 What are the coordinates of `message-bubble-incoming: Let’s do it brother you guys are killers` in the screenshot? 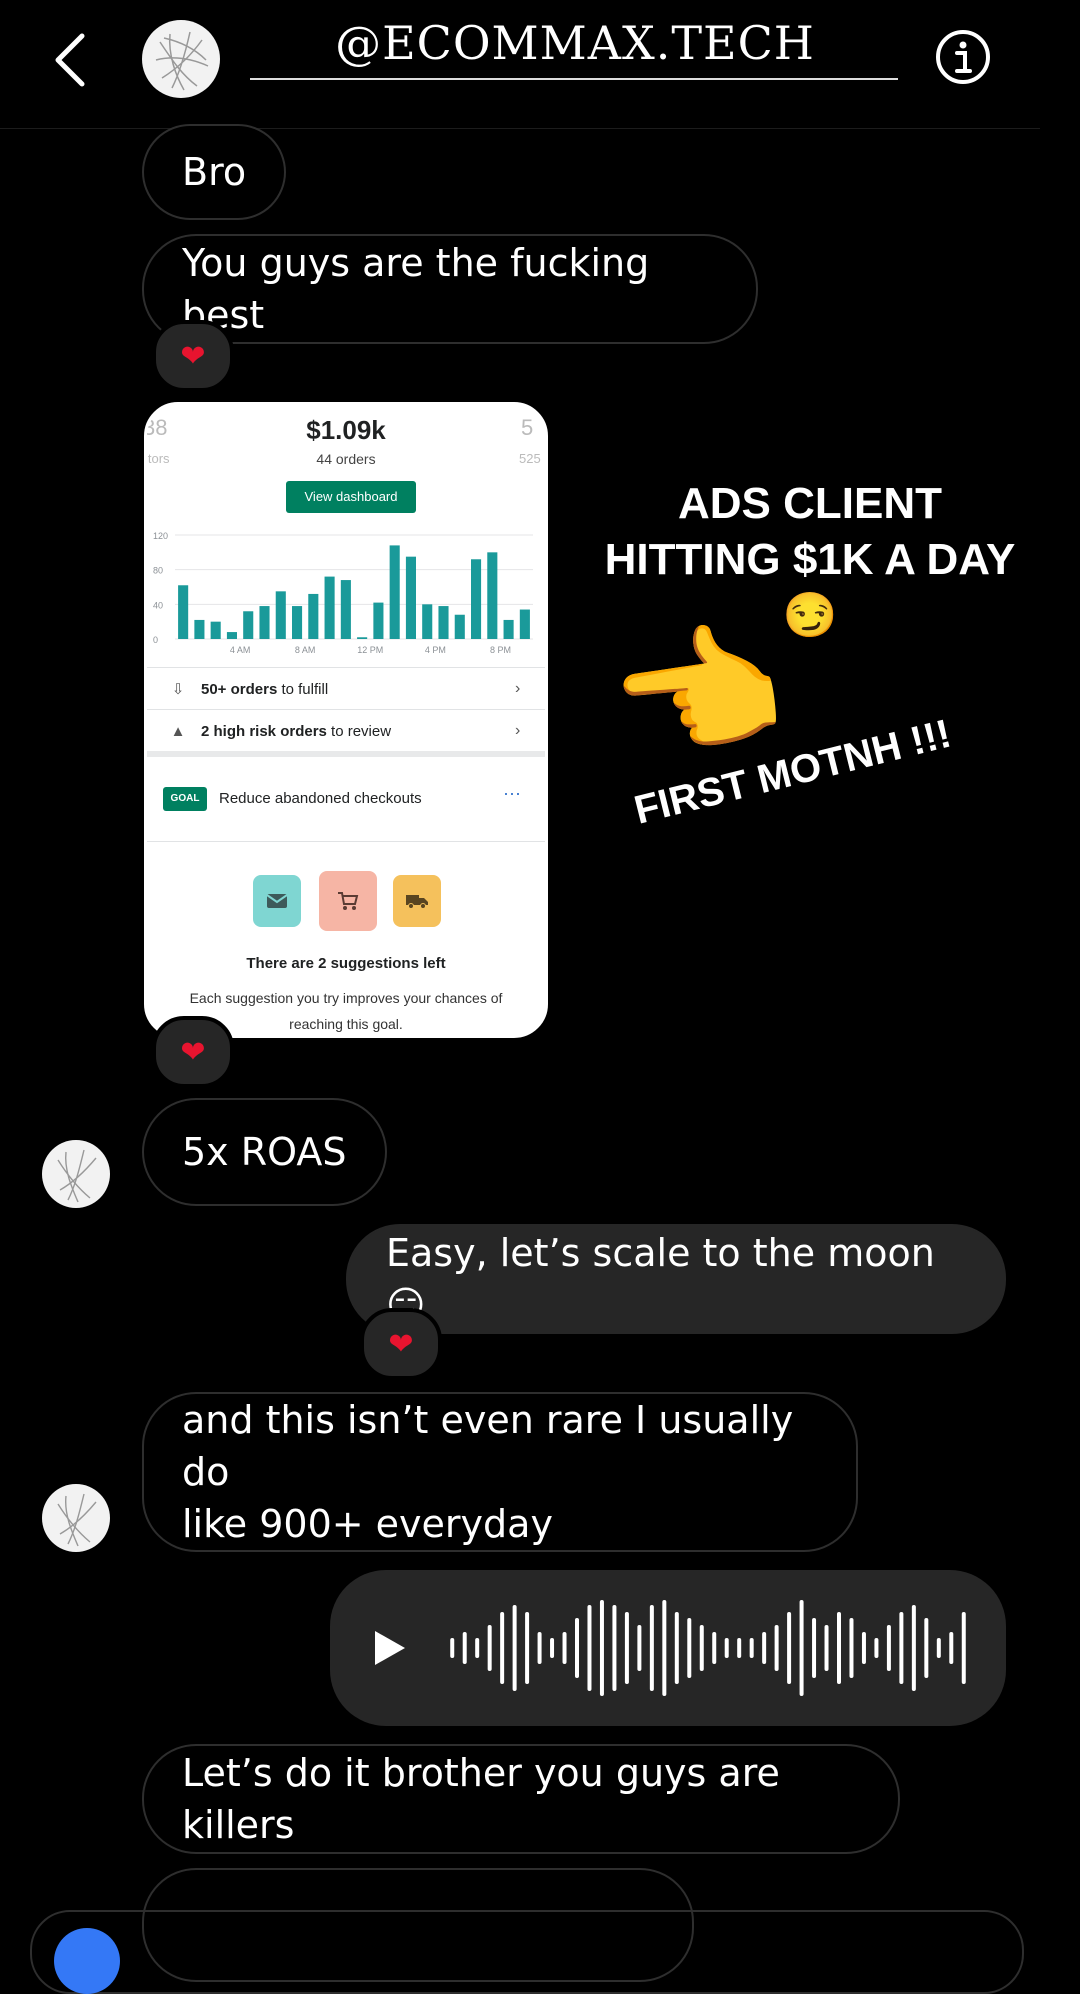 It's located at (521, 1799).